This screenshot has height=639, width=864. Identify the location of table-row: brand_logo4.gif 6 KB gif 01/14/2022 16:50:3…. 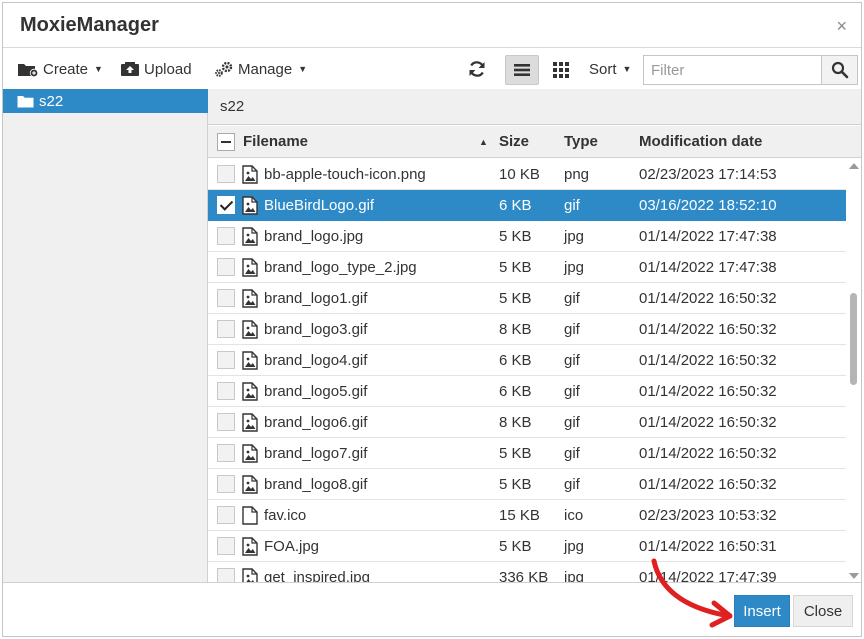
(527, 360).